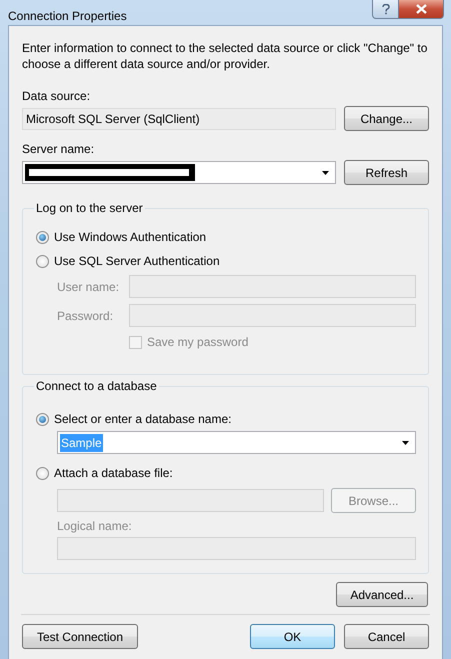 Image resolution: width=451 pixels, height=659 pixels. What do you see at coordinates (113, 473) in the screenshot?
I see `radio-label: Attach a database file:` at bounding box center [113, 473].